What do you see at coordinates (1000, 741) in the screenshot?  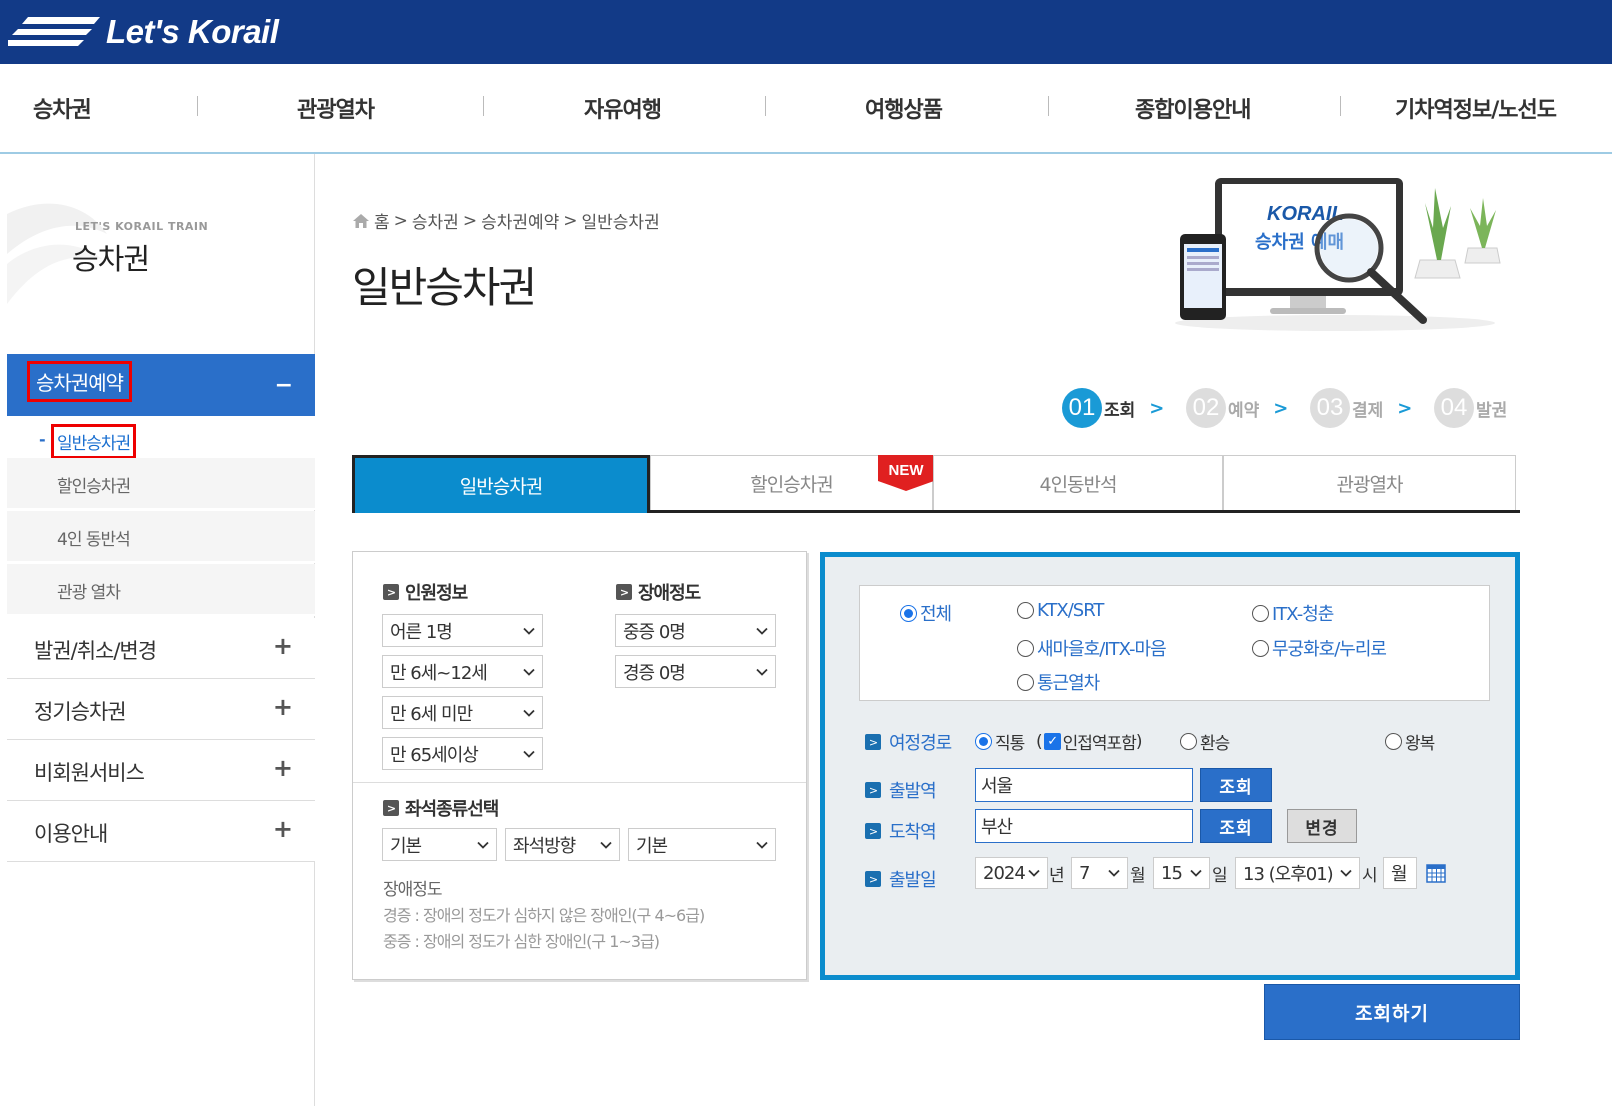 I see `route-direct: 직통` at bounding box center [1000, 741].